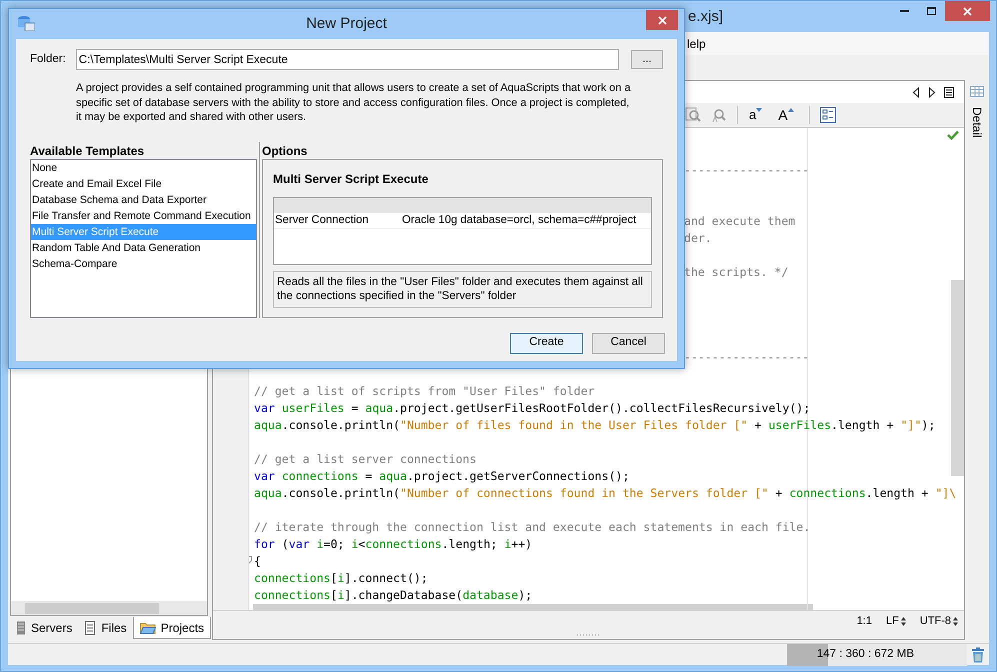 The image size is (997, 672). Describe the element at coordinates (932, 92) in the screenshot. I see `scroll-right-icon` at that location.